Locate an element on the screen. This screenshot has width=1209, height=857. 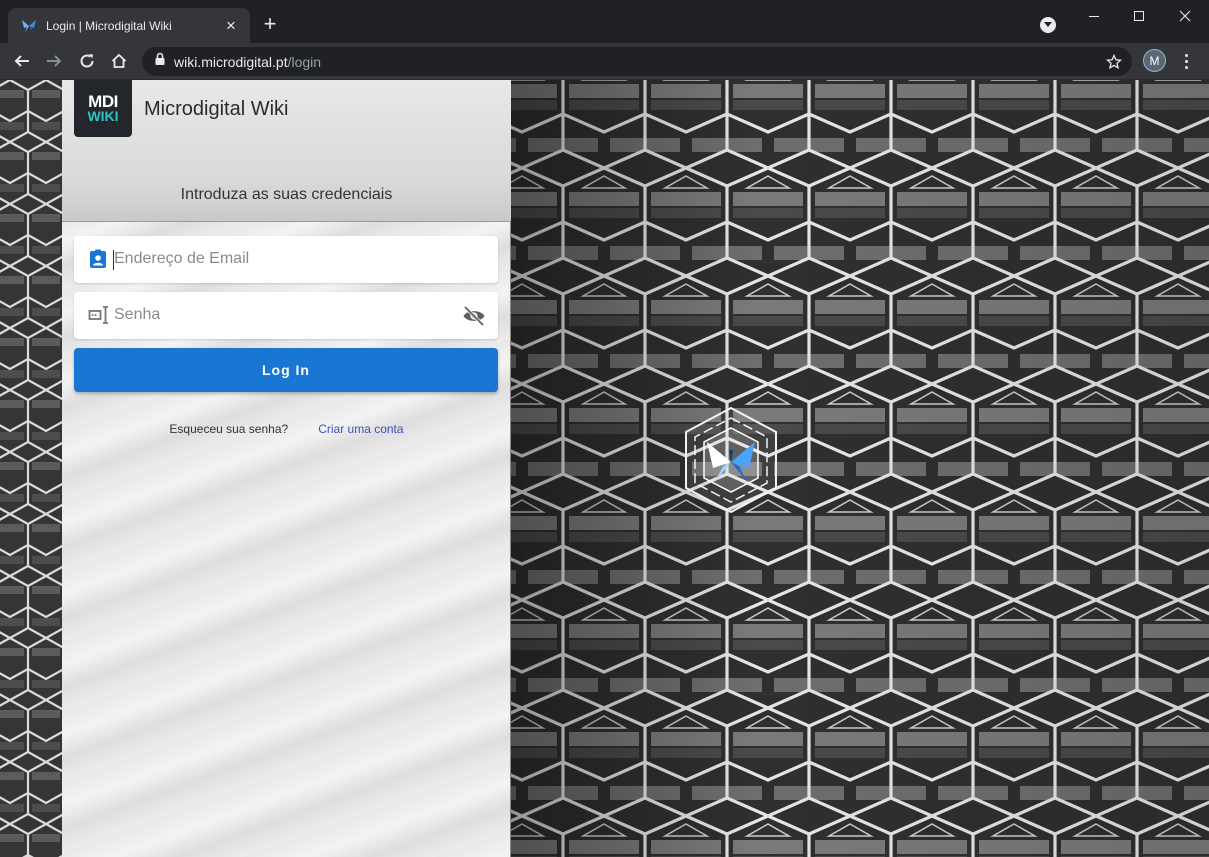
url-host: wiki.microdigital.pt is located at coordinates (231, 61).